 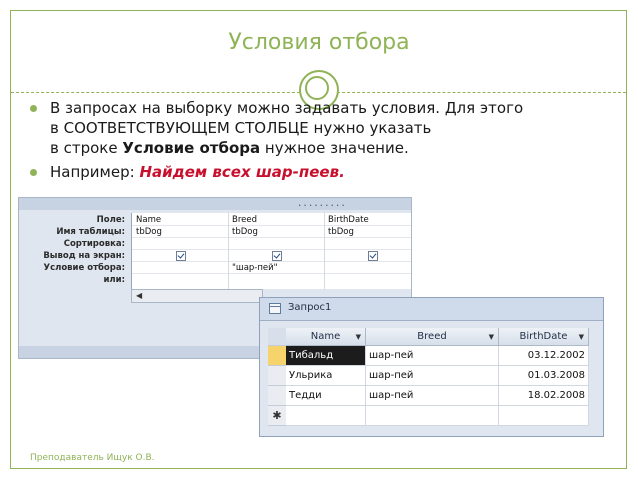 I want to click on select-all-corner, so click(x=277, y=337).